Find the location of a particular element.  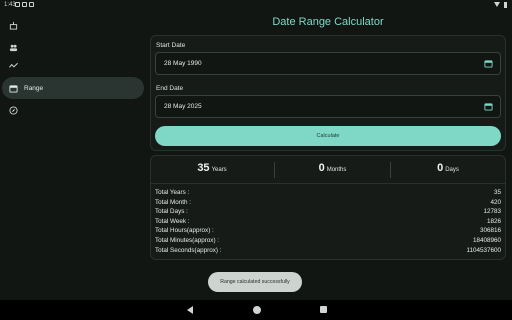

start-date-field: 28 May 1990 is located at coordinates (328, 63).